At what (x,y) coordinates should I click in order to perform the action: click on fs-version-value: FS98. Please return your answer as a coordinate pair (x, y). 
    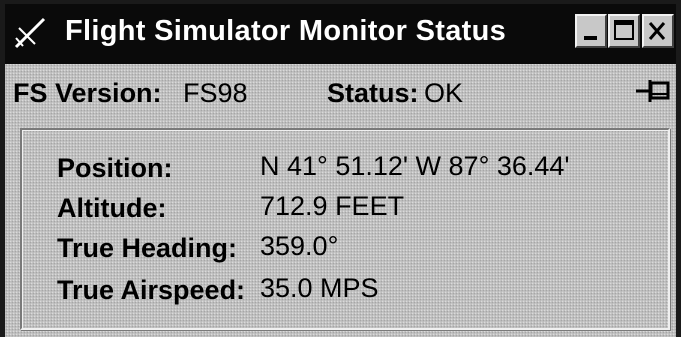
    Looking at the image, I should click on (215, 93).